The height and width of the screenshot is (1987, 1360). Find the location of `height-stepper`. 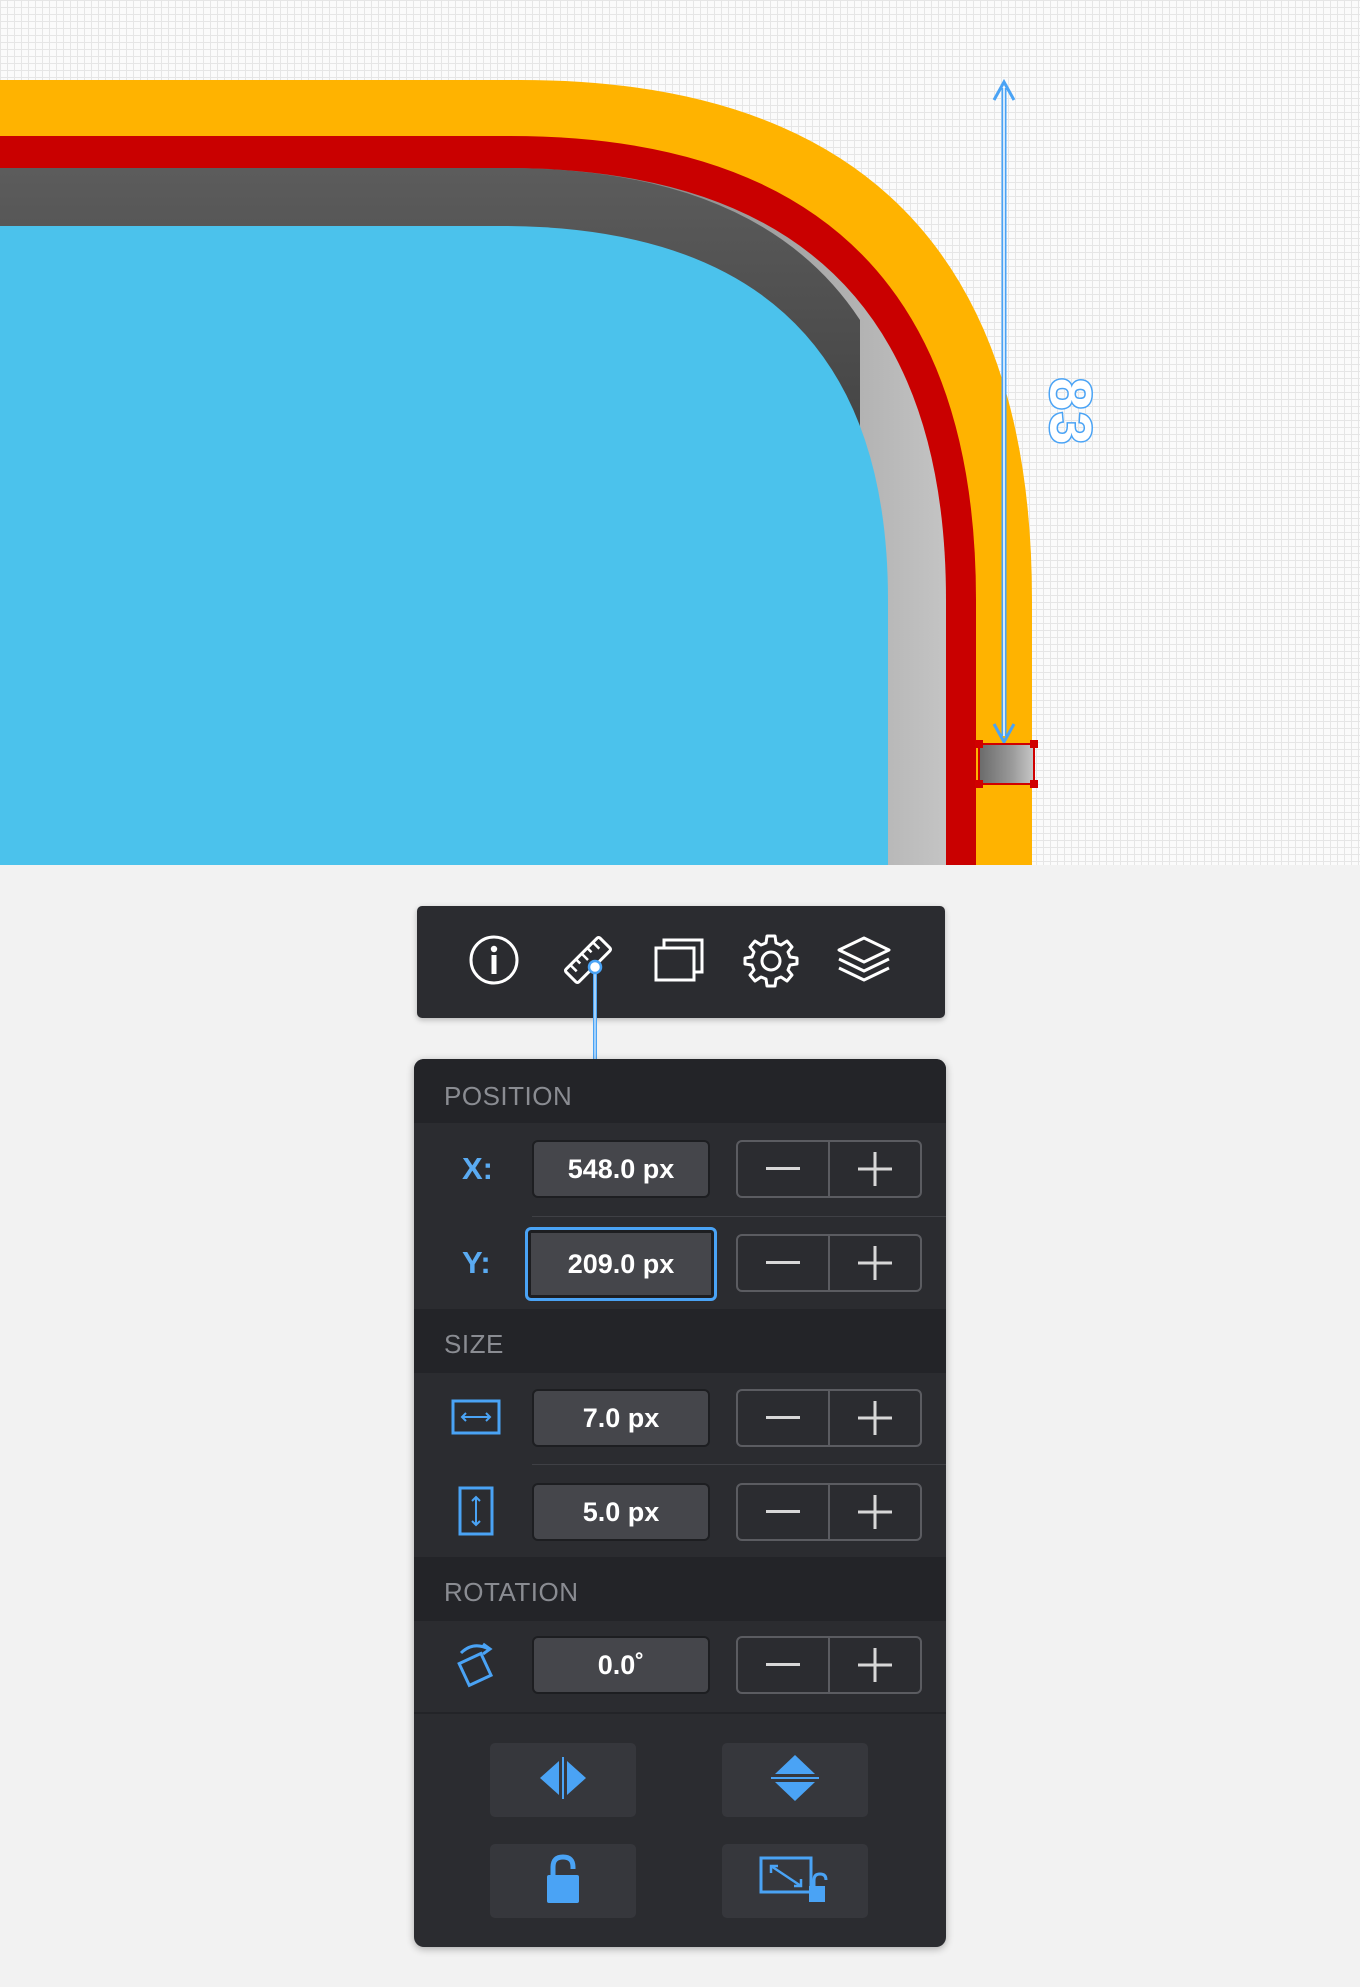

height-stepper is located at coordinates (829, 1512).